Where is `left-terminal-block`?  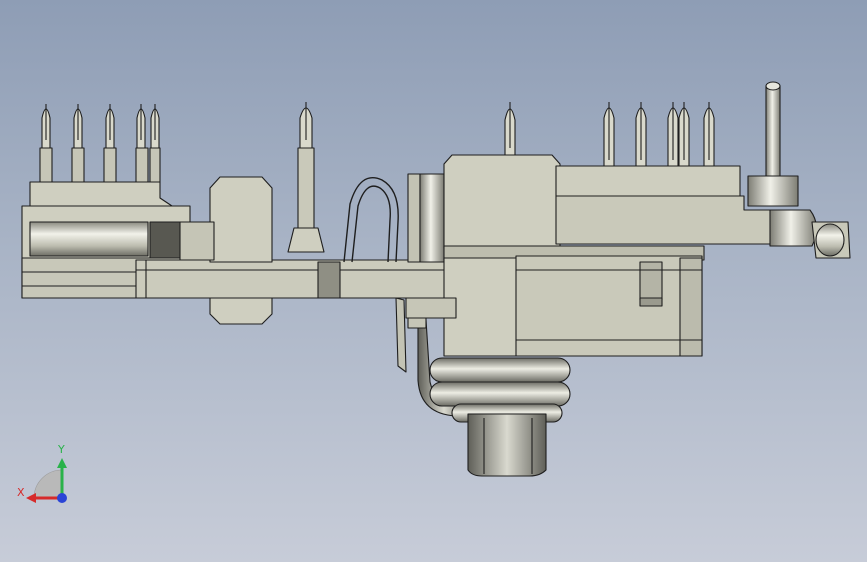
left-terminal-block is located at coordinates (101, 180).